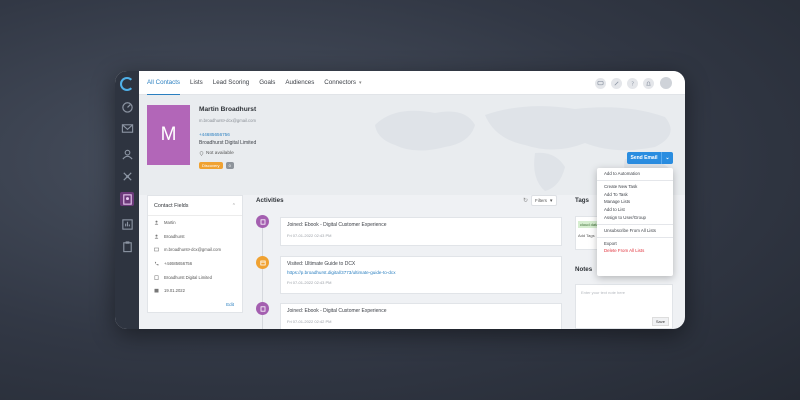 Image resolution: width=800 pixels, height=400 pixels. What do you see at coordinates (644, 158) in the screenshot?
I see `send-email-label: Send Email` at bounding box center [644, 158].